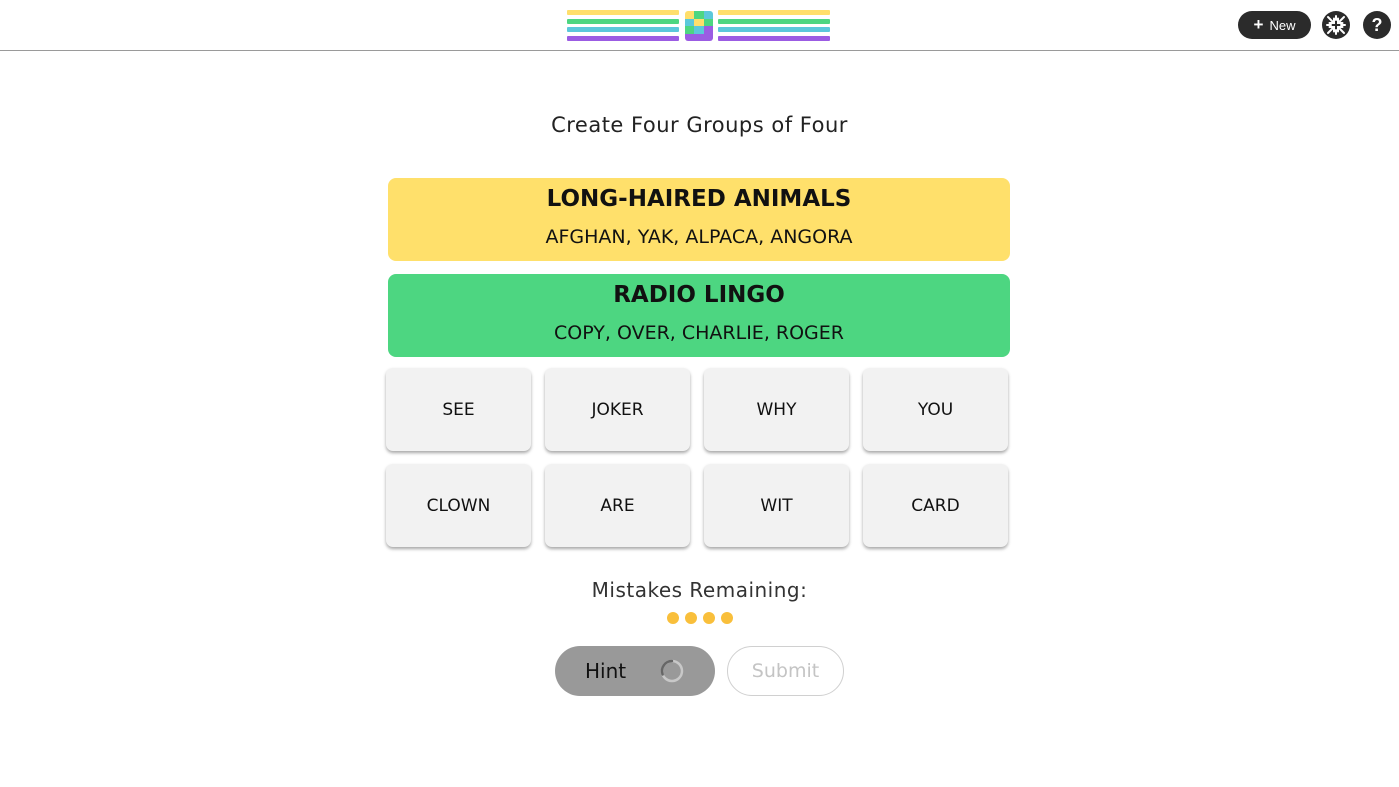  I want to click on hint-label: Hint, so click(606, 671).